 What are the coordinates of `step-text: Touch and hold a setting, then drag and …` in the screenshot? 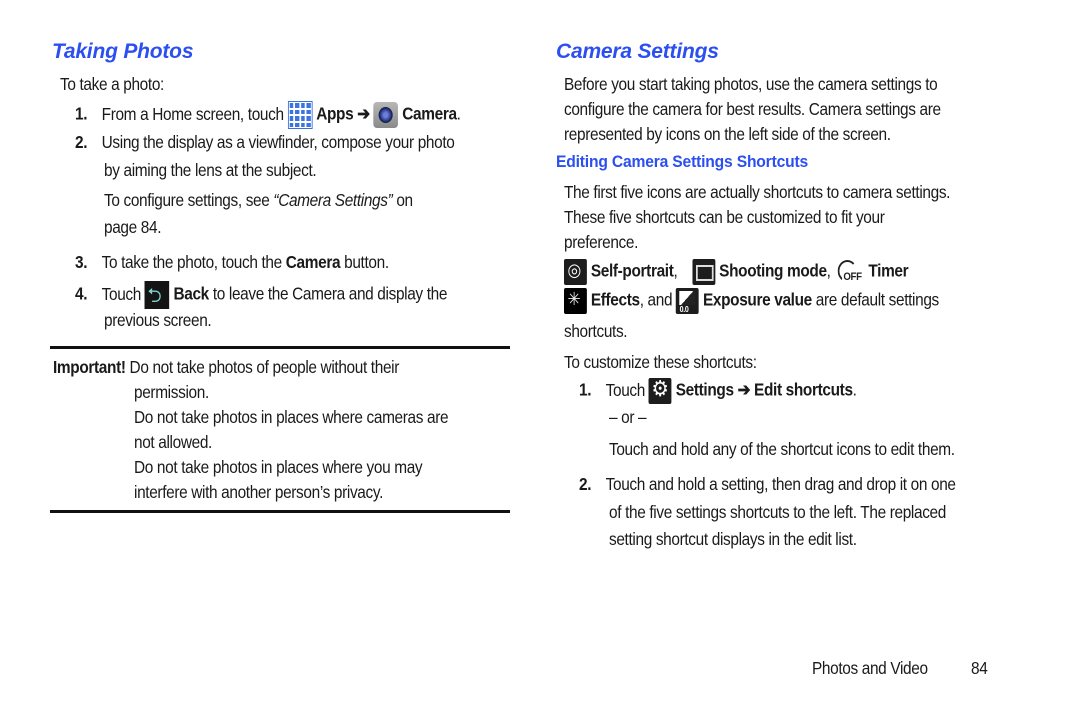 It's located at (780, 484).